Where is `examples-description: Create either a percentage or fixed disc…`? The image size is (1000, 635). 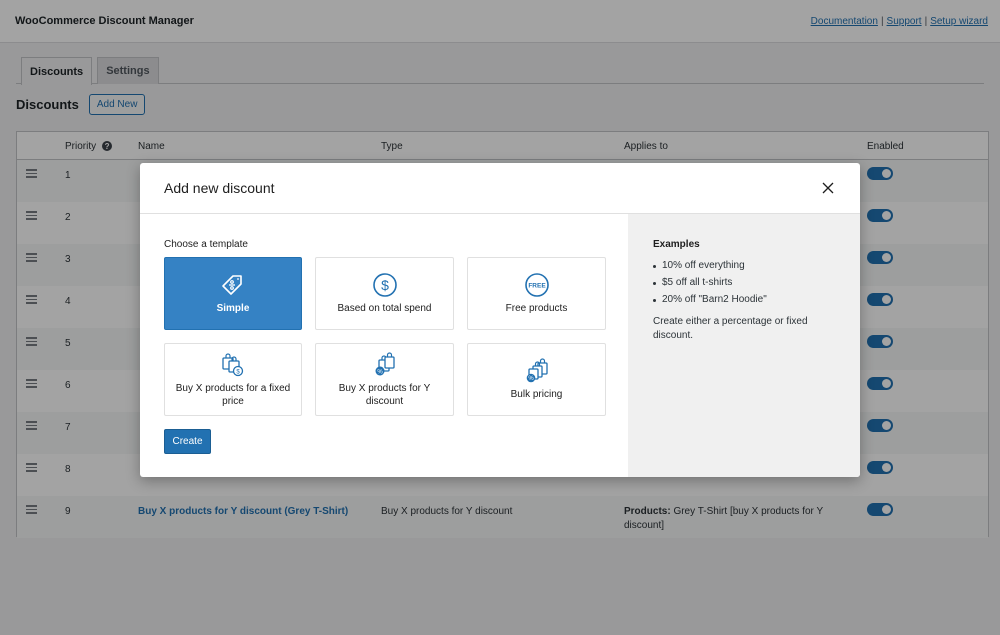
examples-description: Create either a percentage or fixed disc… is located at coordinates (730, 328).